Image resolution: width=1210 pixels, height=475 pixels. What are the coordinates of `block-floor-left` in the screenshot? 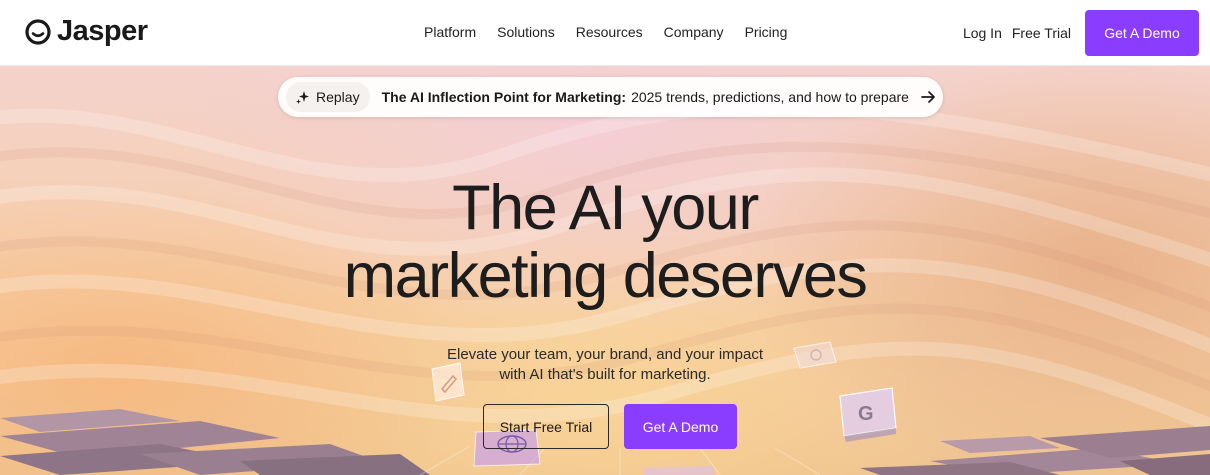 It's located at (215, 442).